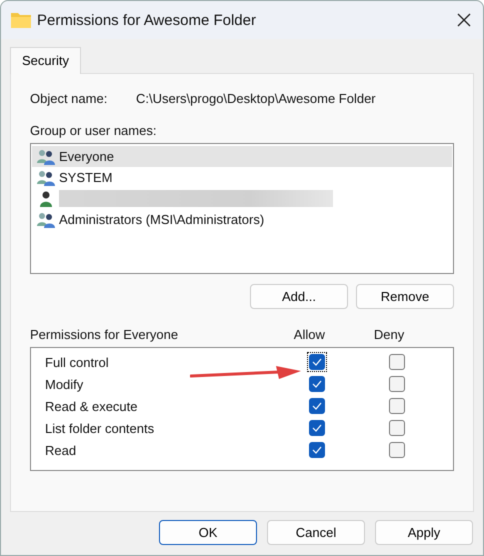 Image resolution: width=484 pixels, height=556 pixels. Describe the element at coordinates (46, 198) in the screenshot. I see `user-icon` at that location.